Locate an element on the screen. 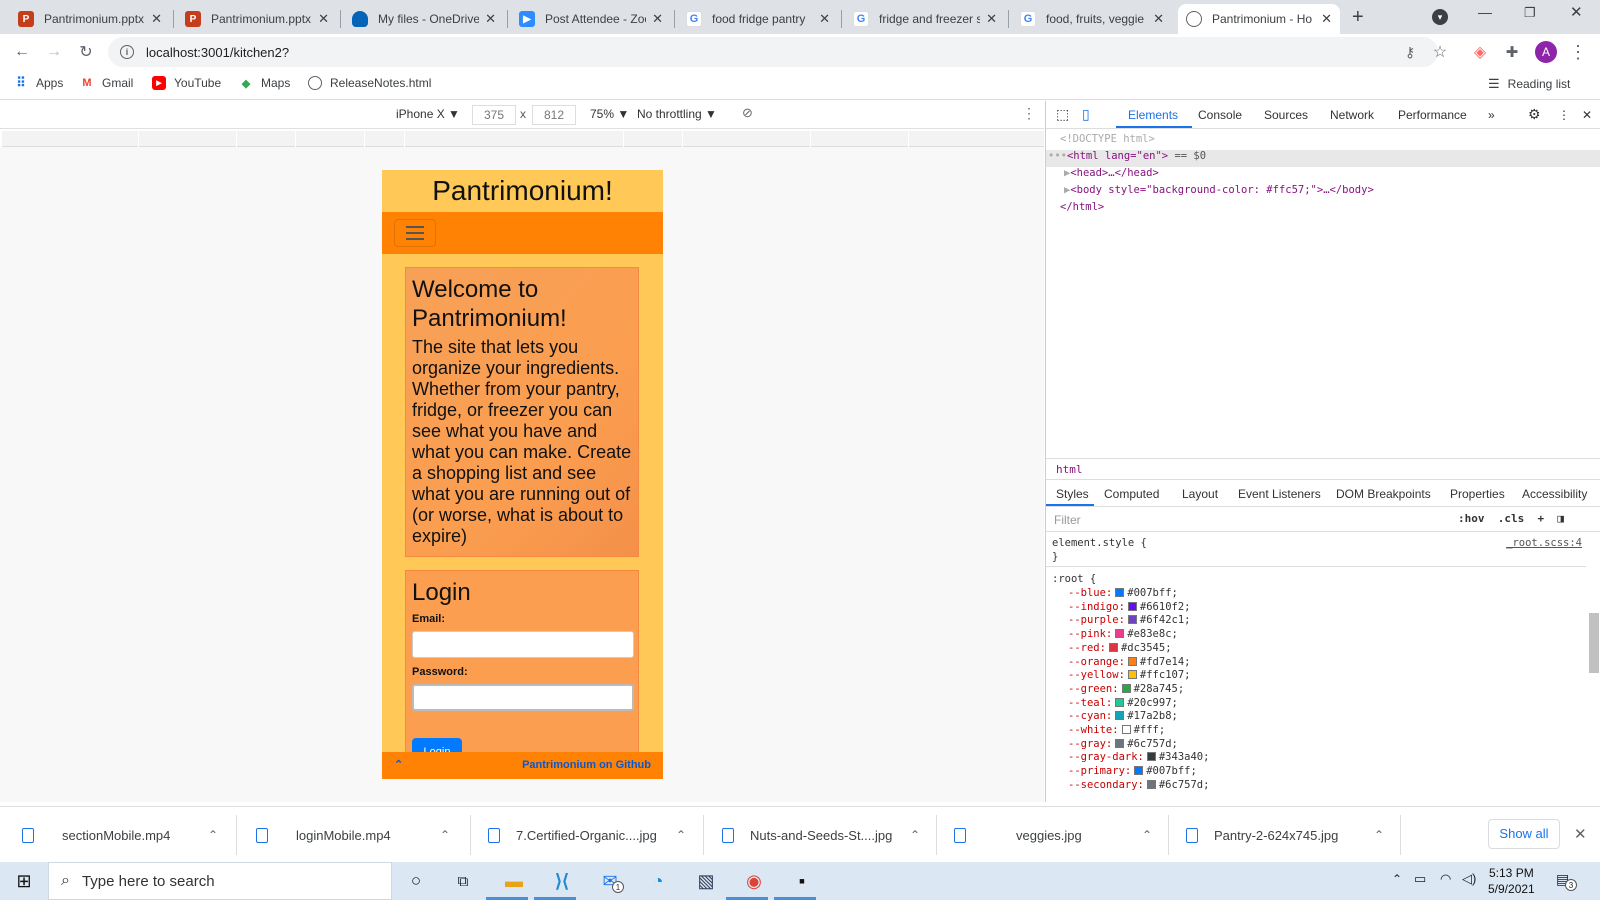 The height and width of the screenshot is (900, 1600). extension-icon: ◈ is located at coordinates (1480, 52).